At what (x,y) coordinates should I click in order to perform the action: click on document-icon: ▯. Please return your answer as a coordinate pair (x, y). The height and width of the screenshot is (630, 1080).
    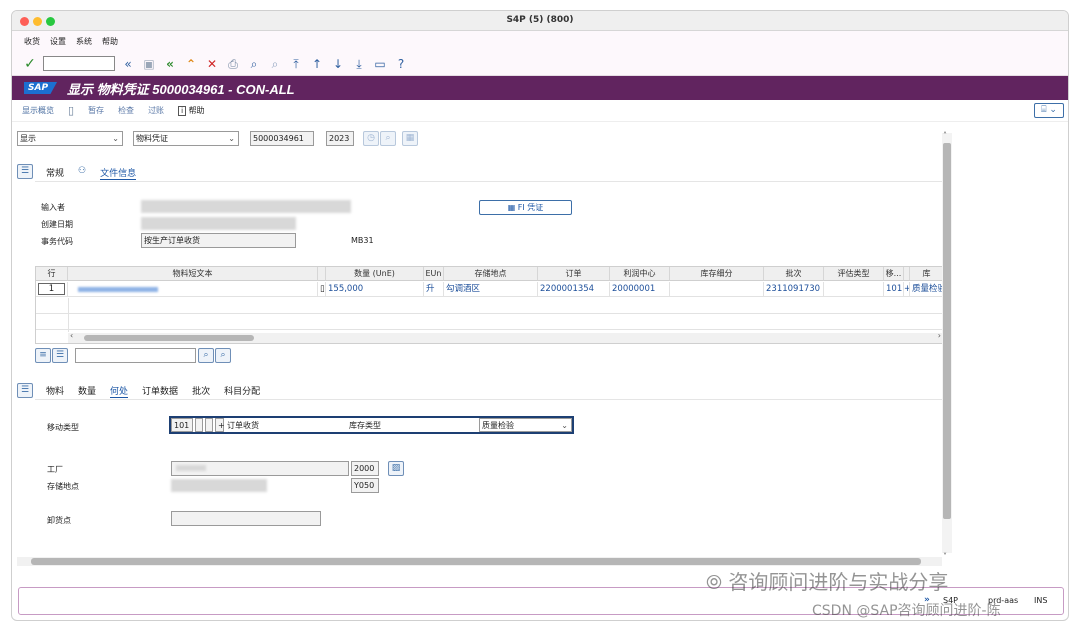
    Looking at the image, I should click on (71, 110).